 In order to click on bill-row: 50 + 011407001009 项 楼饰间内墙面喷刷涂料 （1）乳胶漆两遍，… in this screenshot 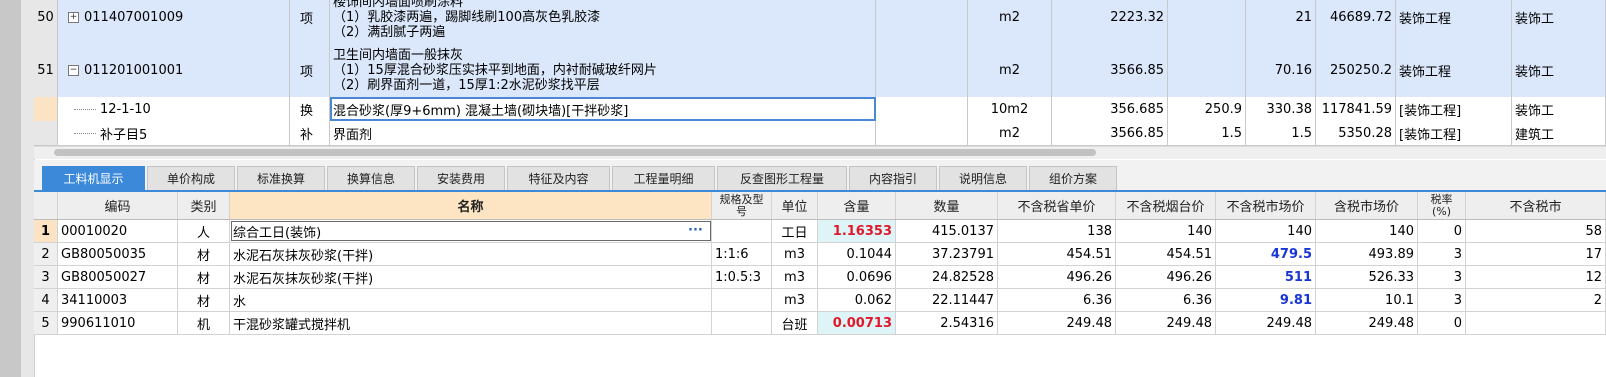, I will do `click(820, 22)`.